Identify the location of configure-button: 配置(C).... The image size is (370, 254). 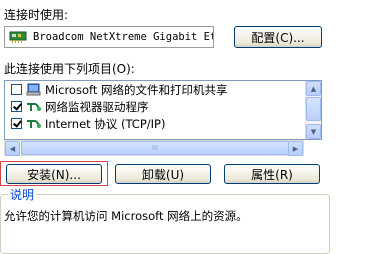
(278, 37).